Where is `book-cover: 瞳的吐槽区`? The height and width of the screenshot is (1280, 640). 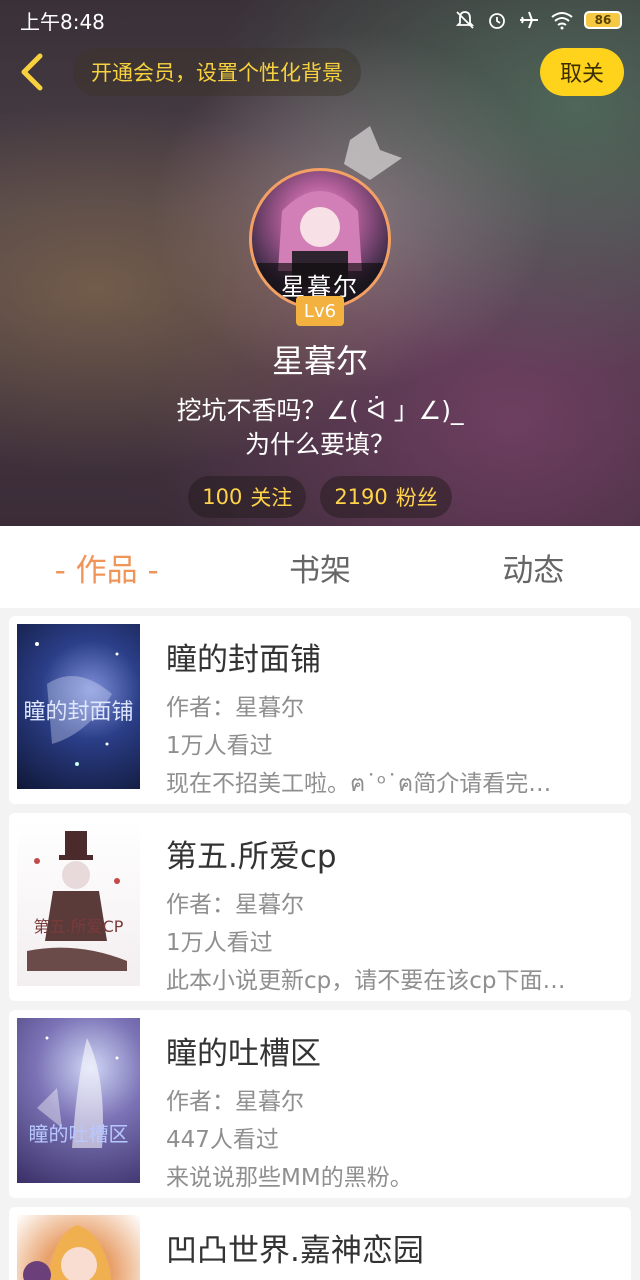 book-cover: 瞳的吐槽区 is located at coordinates (78, 1100).